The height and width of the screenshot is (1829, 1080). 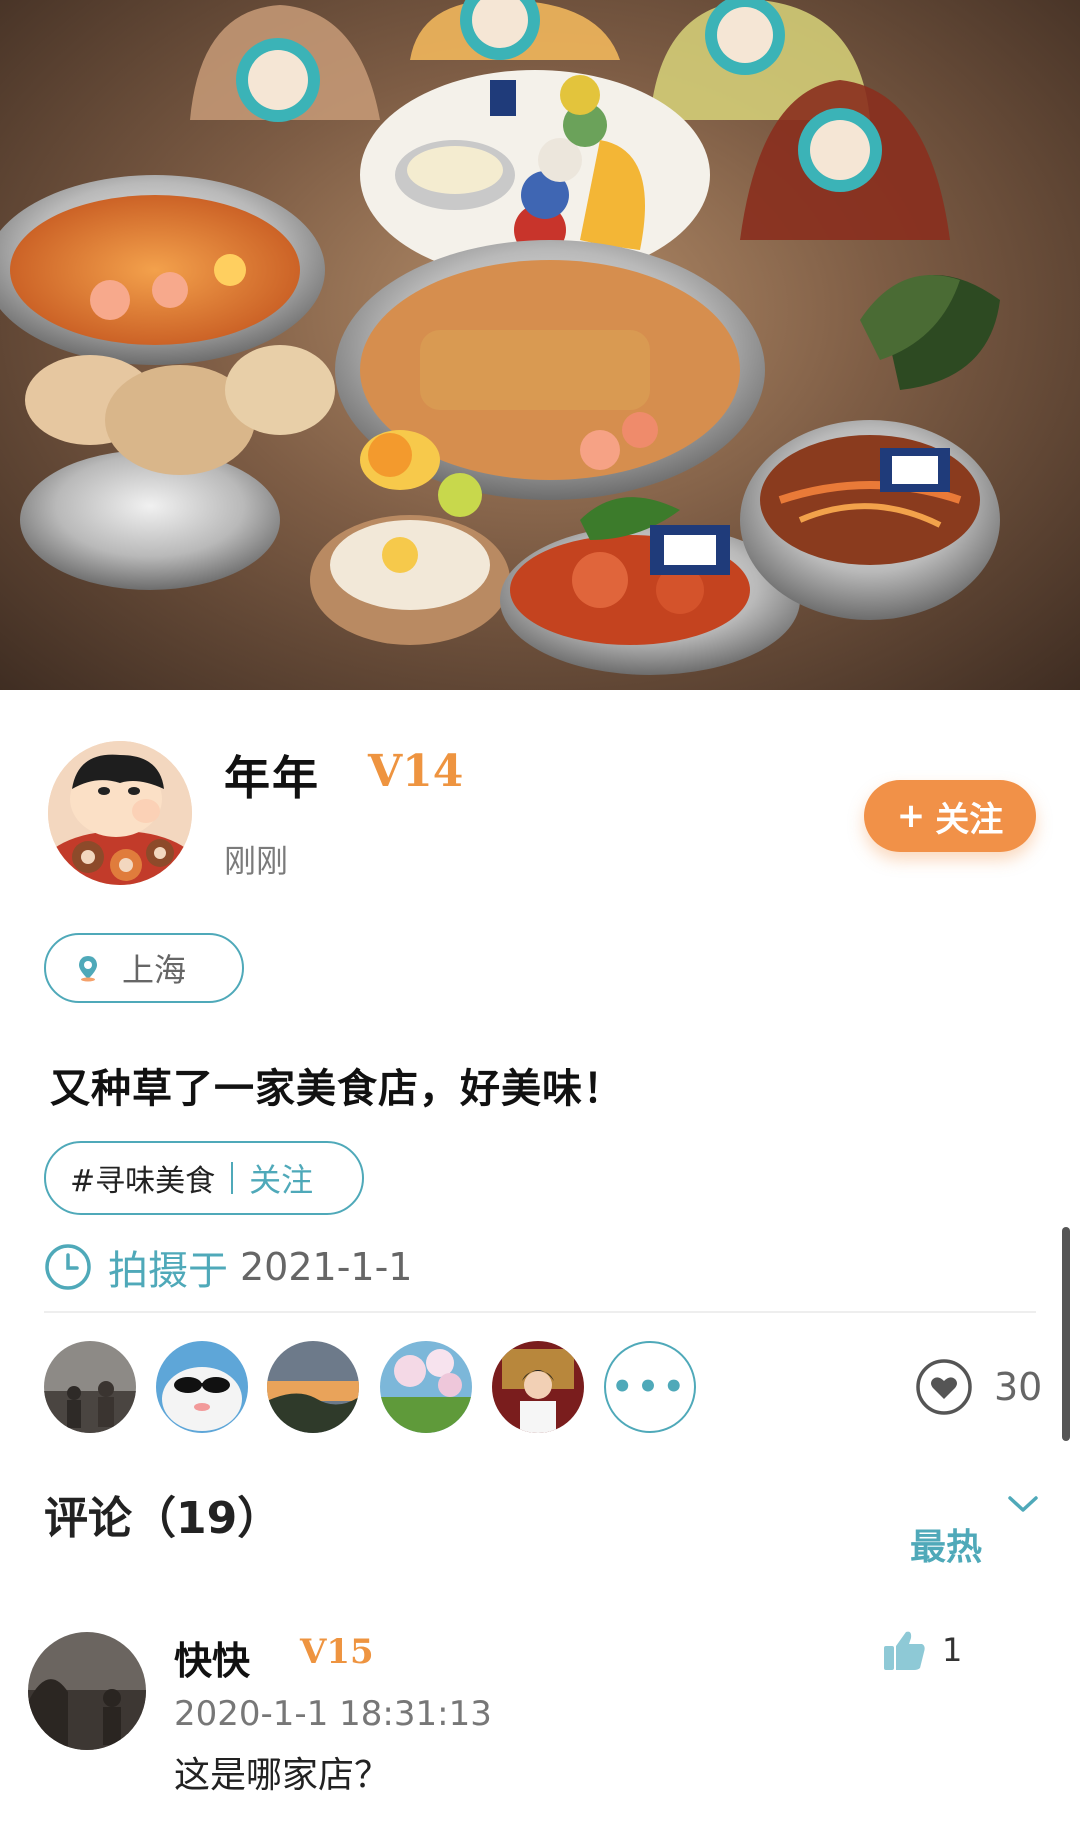 I want to click on more-likers-button: •••, so click(x=650, y=1387).